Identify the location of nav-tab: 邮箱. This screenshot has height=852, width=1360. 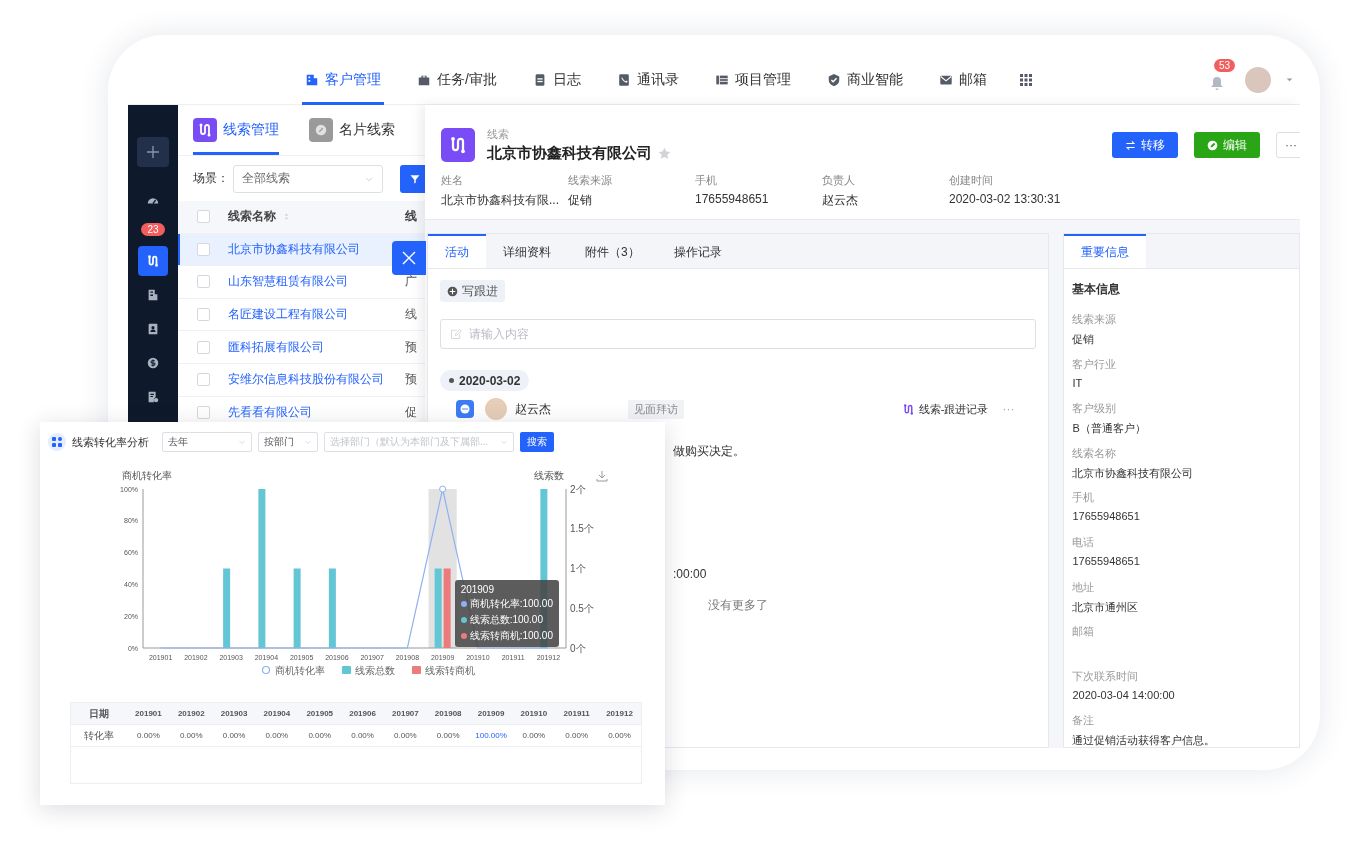
(962, 80).